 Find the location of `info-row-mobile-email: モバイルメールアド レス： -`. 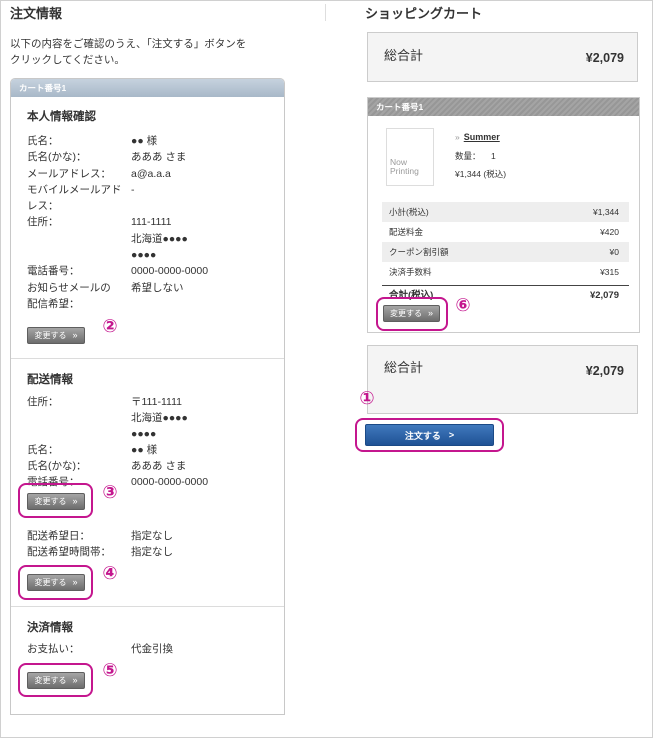

info-row-mobile-email: モバイルメールアド レス： - is located at coordinates (152, 198).